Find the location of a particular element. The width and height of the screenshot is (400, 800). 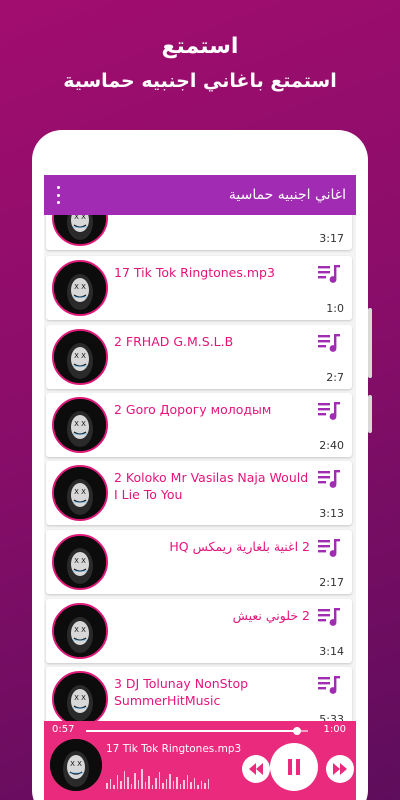

pause-icon is located at coordinates (294, 767).